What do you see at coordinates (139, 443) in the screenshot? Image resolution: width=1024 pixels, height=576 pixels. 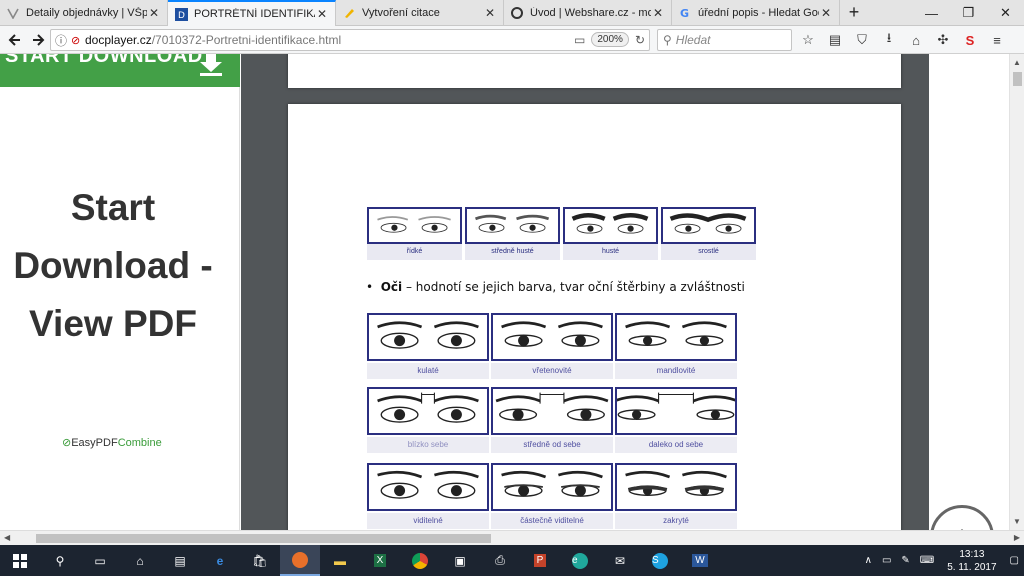 I see `logo-part: Combine` at bounding box center [139, 443].